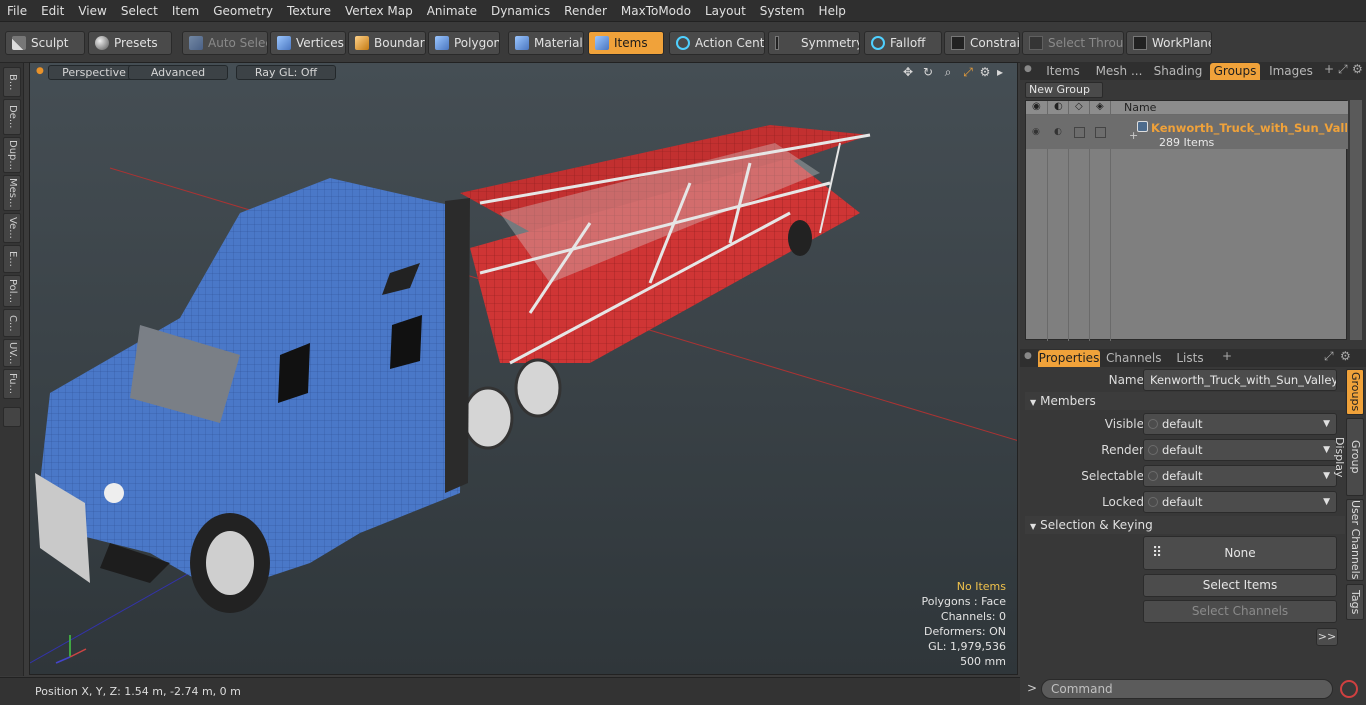 Image resolution: width=1366 pixels, height=705 pixels. Describe the element at coordinates (225, 43) in the screenshot. I see `auto-select-button: Auto Select` at that location.